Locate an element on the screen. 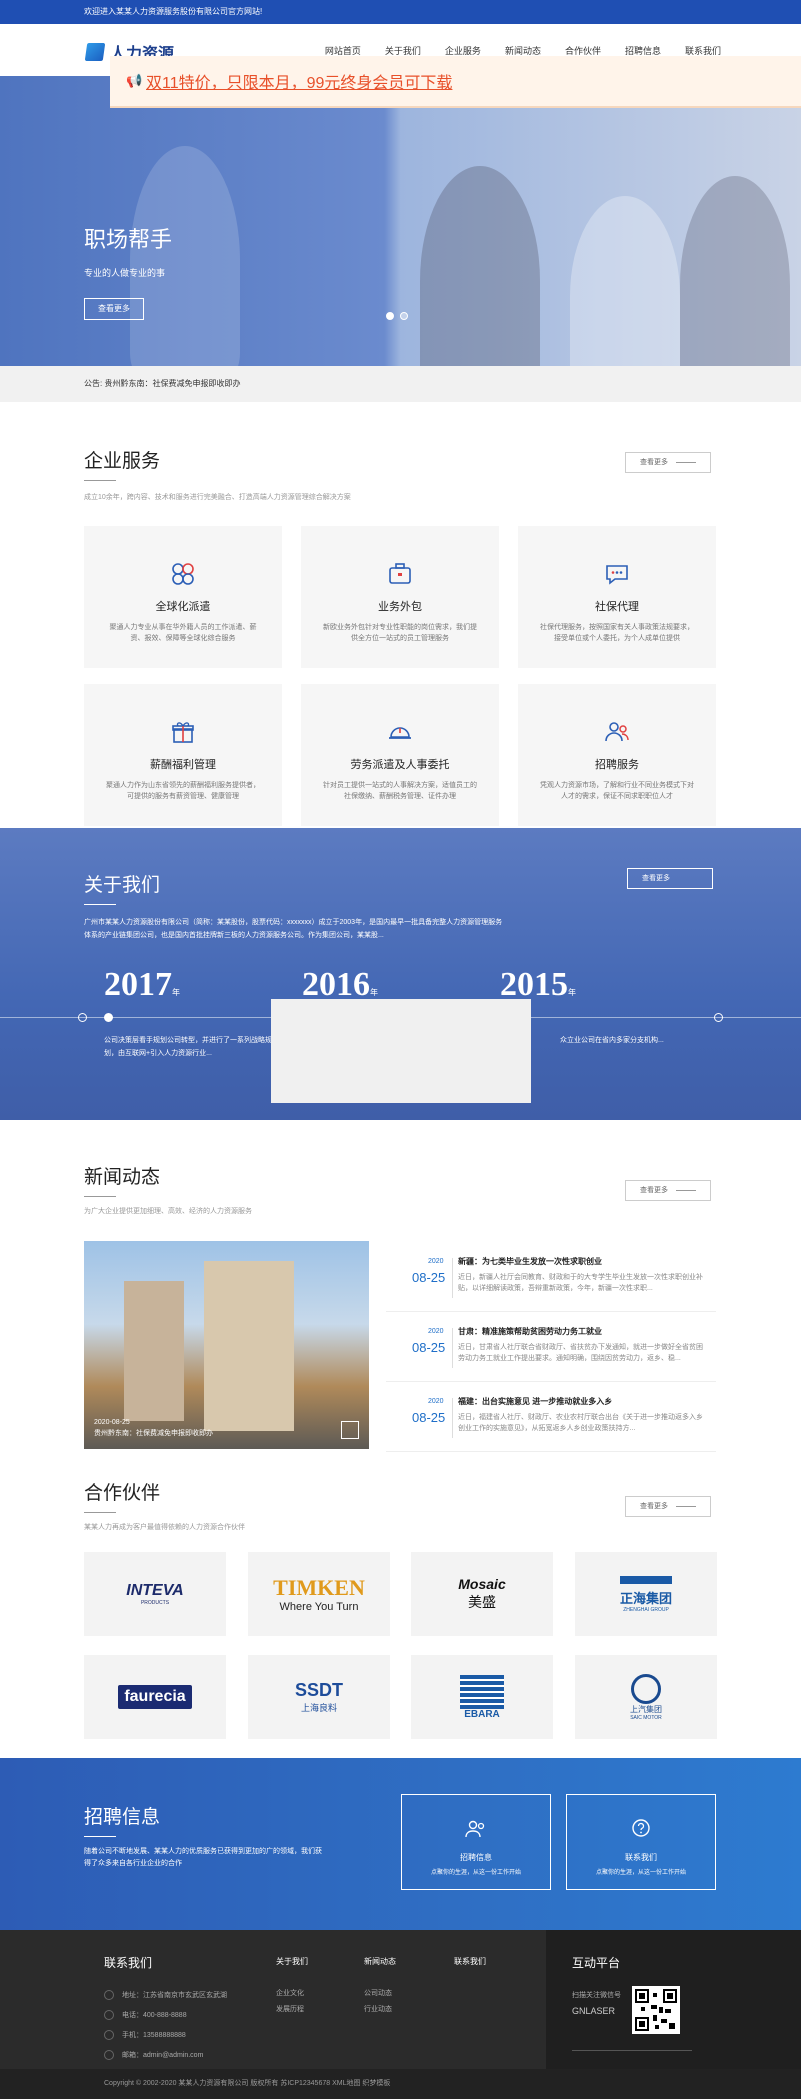 The image size is (801, 2099). section-title: 新闻动态 is located at coordinates (122, 1177).